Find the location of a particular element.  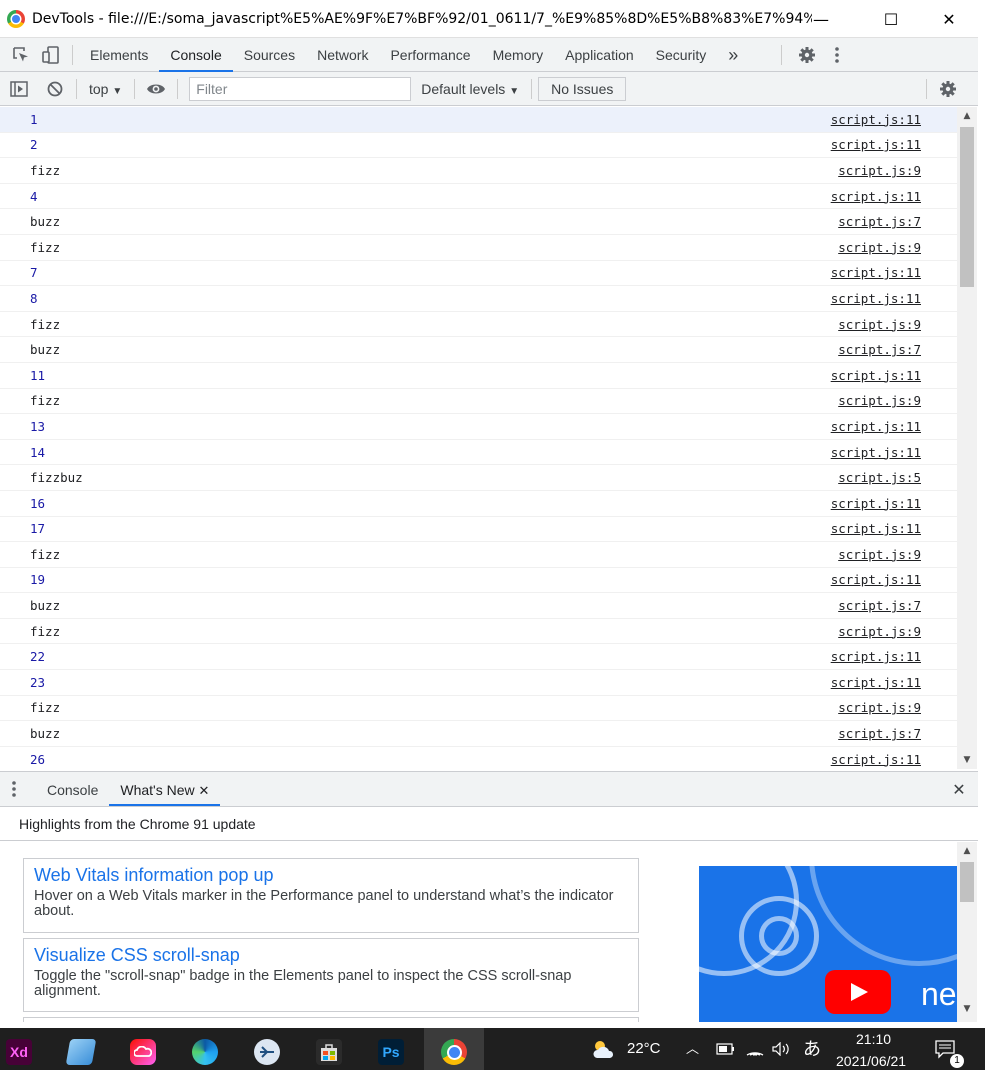

feature-card-title: Web Vitals information pop up is located at coordinates (331, 875).